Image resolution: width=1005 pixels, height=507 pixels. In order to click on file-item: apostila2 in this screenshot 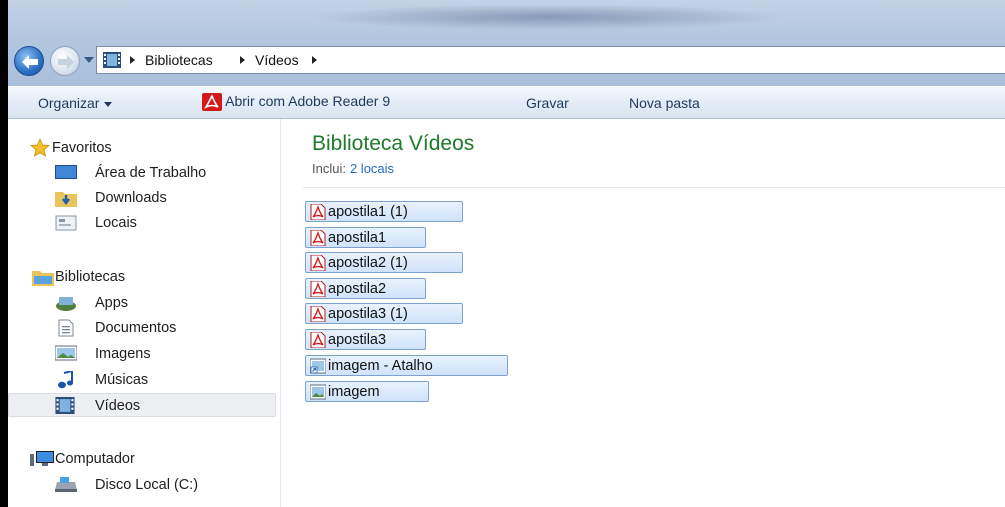, I will do `click(365, 288)`.